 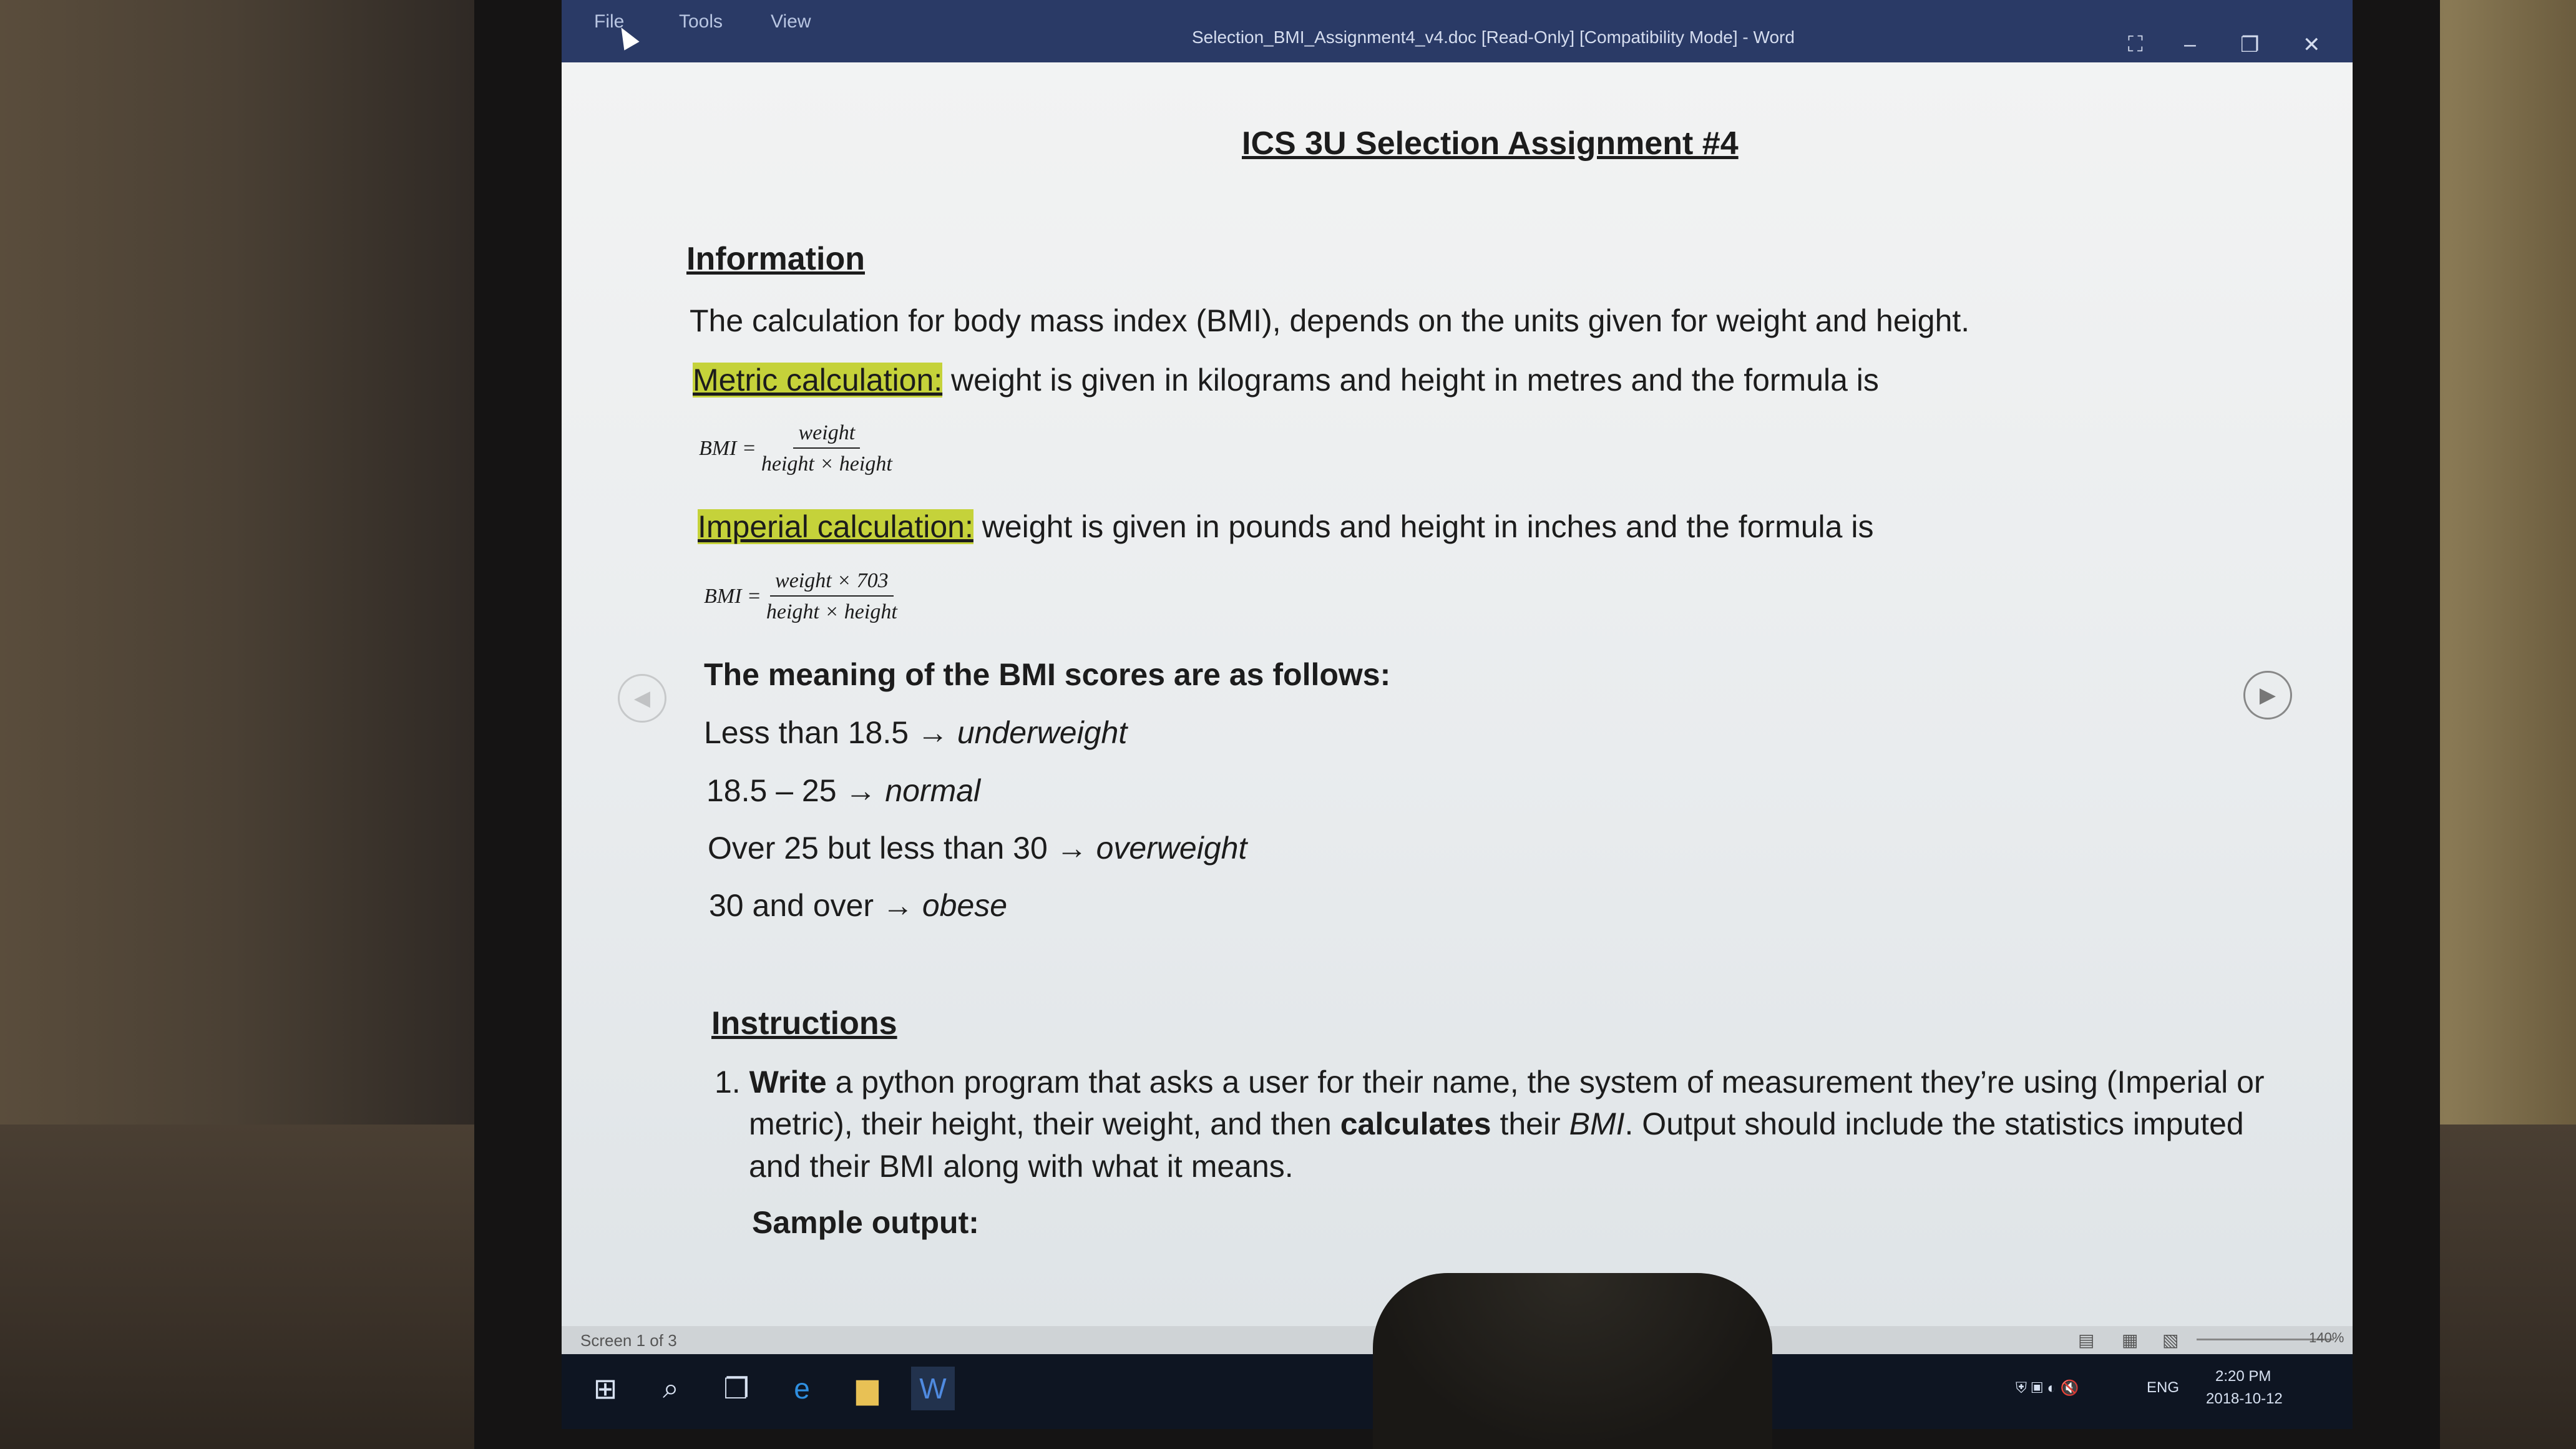 What do you see at coordinates (2163, 1388) in the screenshot?
I see `language-indicator: ENG` at bounding box center [2163, 1388].